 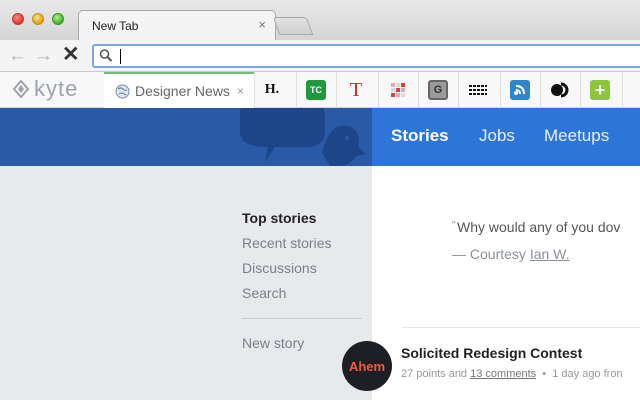 I want to click on close-icon: ×, so click(x=240, y=91).